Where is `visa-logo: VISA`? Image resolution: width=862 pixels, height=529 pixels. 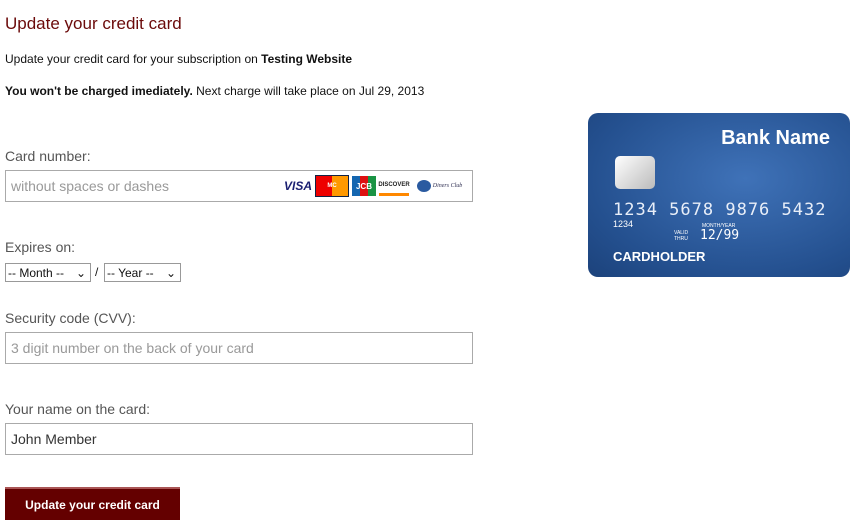
visa-logo: VISA is located at coordinates (298, 186).